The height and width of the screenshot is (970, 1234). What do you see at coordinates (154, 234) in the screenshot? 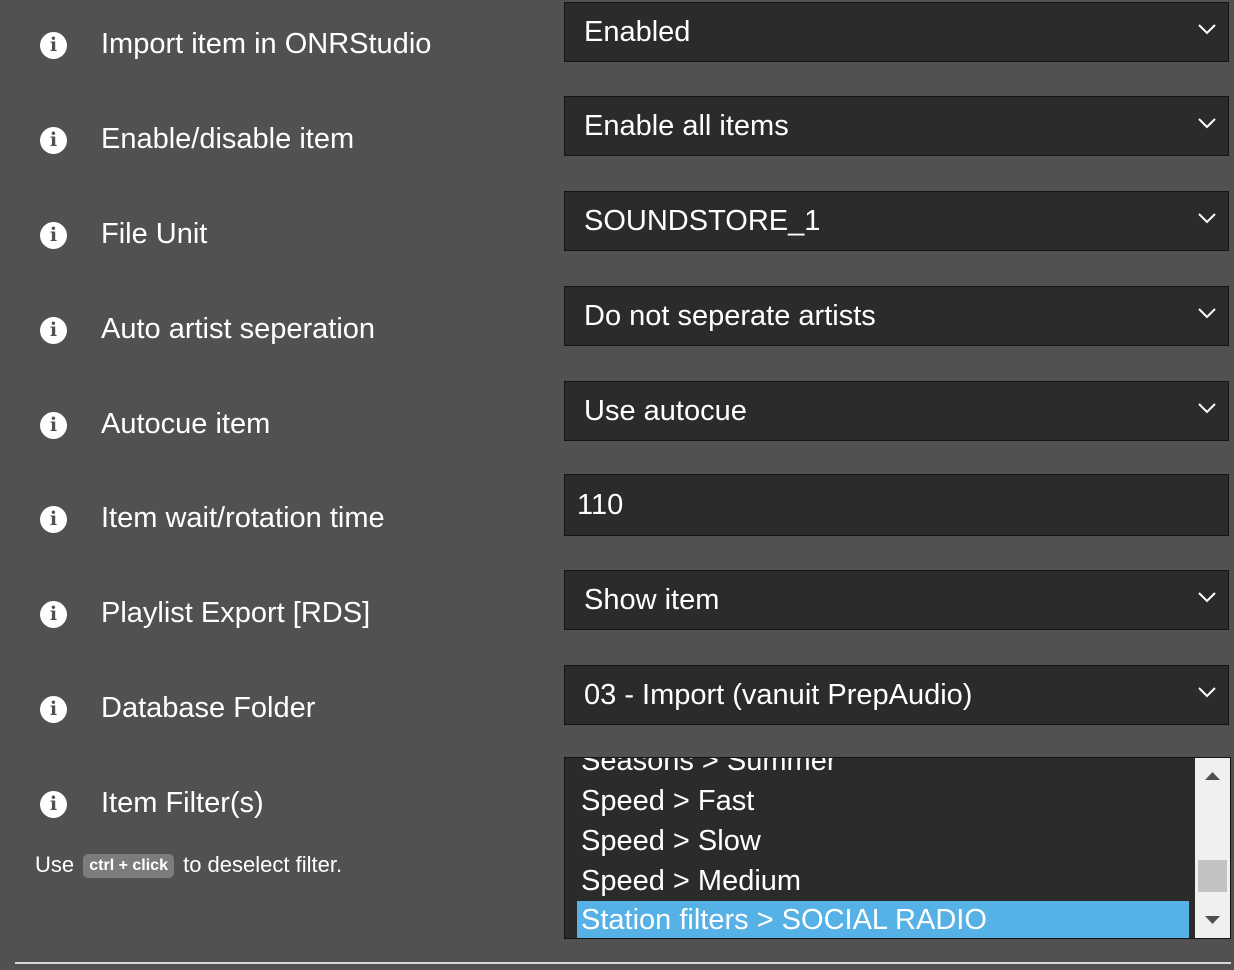
I see `setting-label: File Unit` at bounding box center [154, 234].